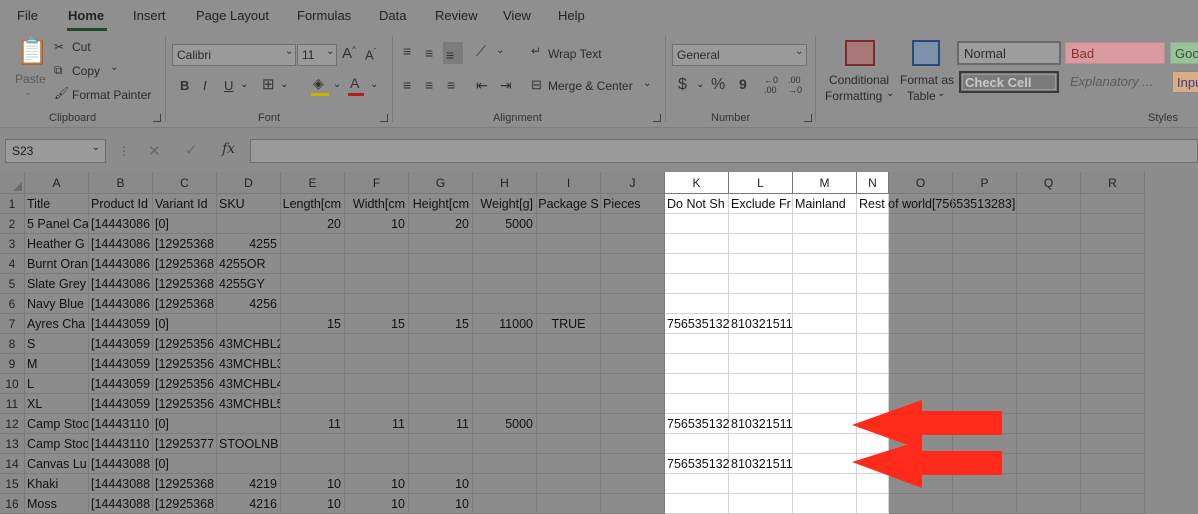 This screenshot has height=514, width=1198. Describe the element at coordinates (921, 284) in the screenshot. I see `cell-o5` at that location.